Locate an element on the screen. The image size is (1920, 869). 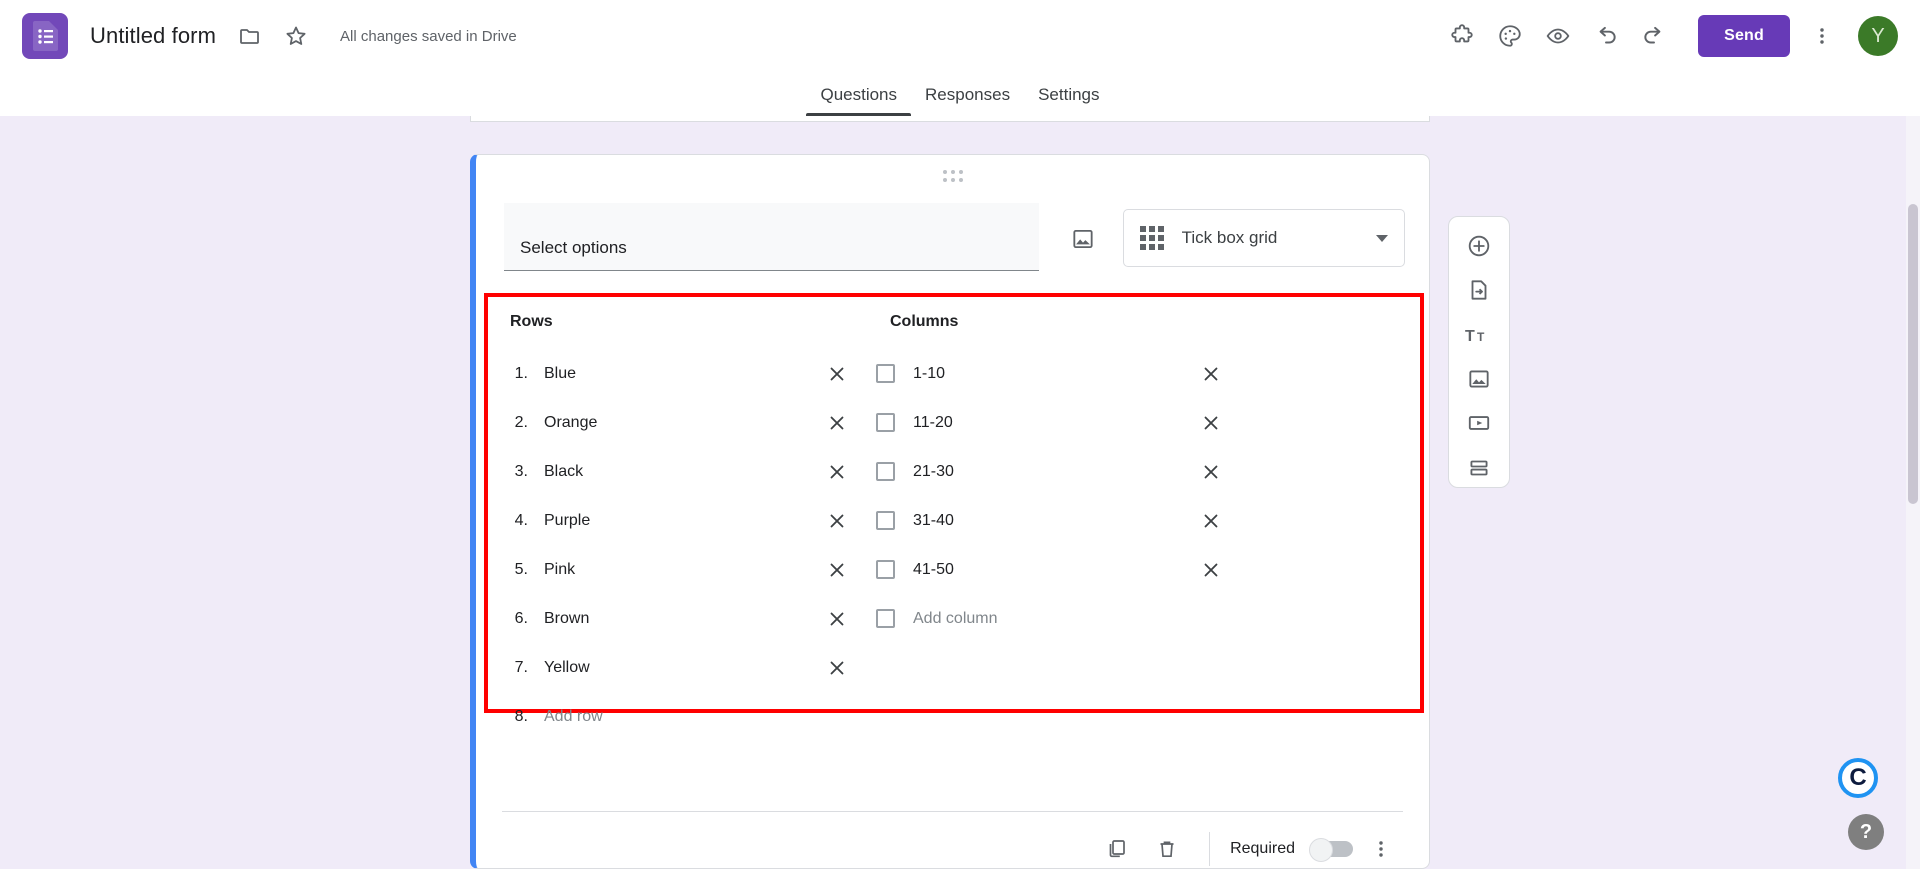
row-entry: 7. is located at coordinates (682, 667).